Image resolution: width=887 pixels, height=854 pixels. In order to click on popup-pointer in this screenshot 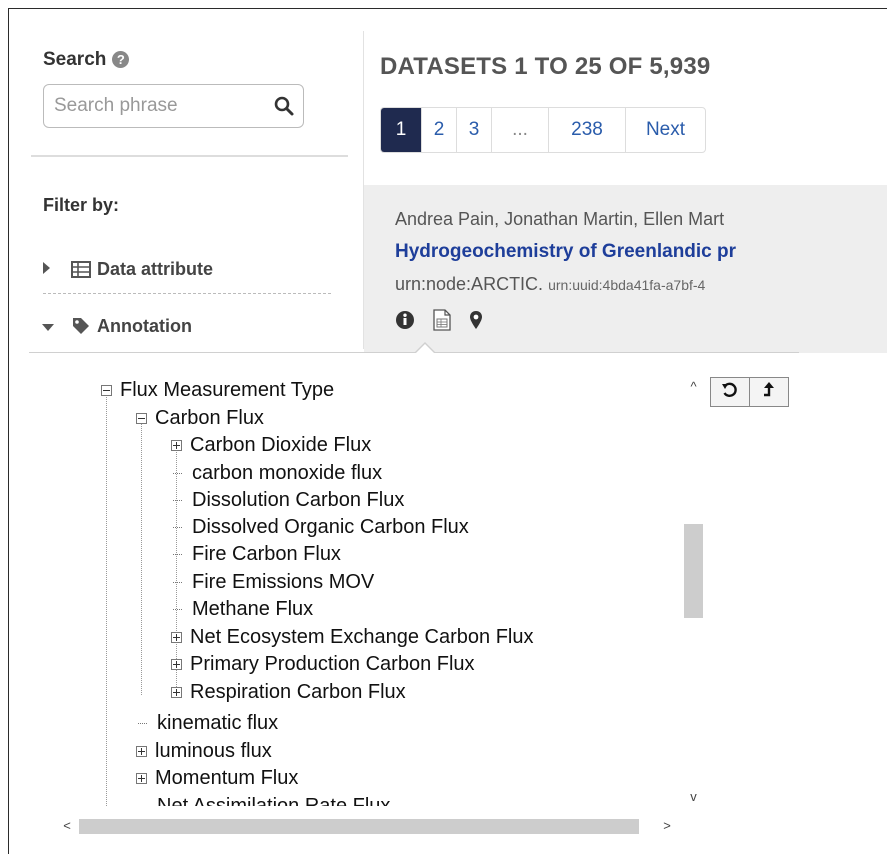, I will do `click(425, 349)`.